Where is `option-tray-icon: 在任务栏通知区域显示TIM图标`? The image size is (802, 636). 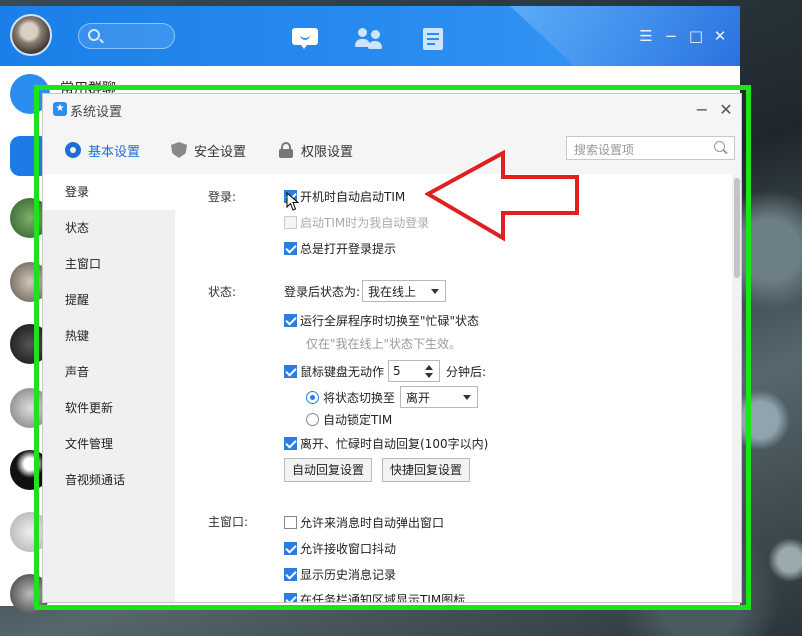 option-tray-icon: 在任务栏通知区域显示TIM图标 is located at coordinates (375, 596).